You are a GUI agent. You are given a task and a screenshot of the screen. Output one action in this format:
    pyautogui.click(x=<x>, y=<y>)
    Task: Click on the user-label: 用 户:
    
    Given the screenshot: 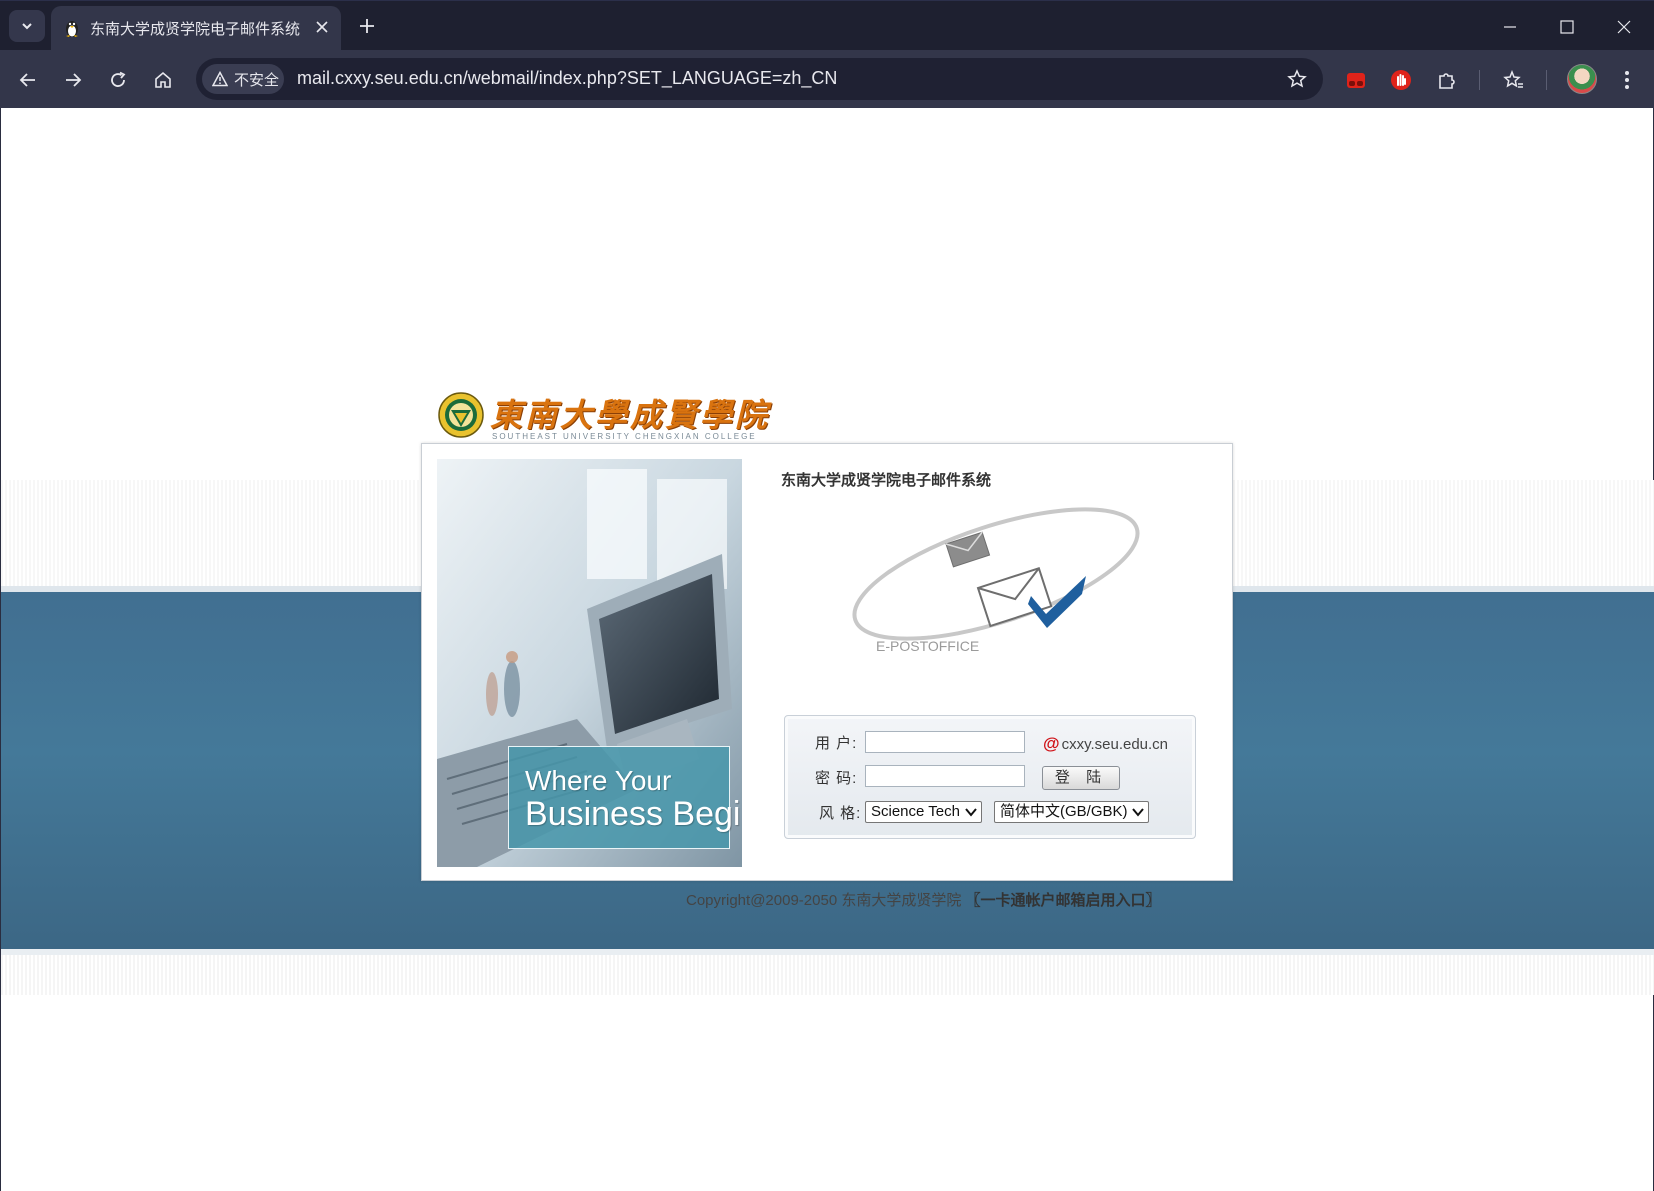 What is the action you would take?
    pyautogui.click(x=836, y=743)
    